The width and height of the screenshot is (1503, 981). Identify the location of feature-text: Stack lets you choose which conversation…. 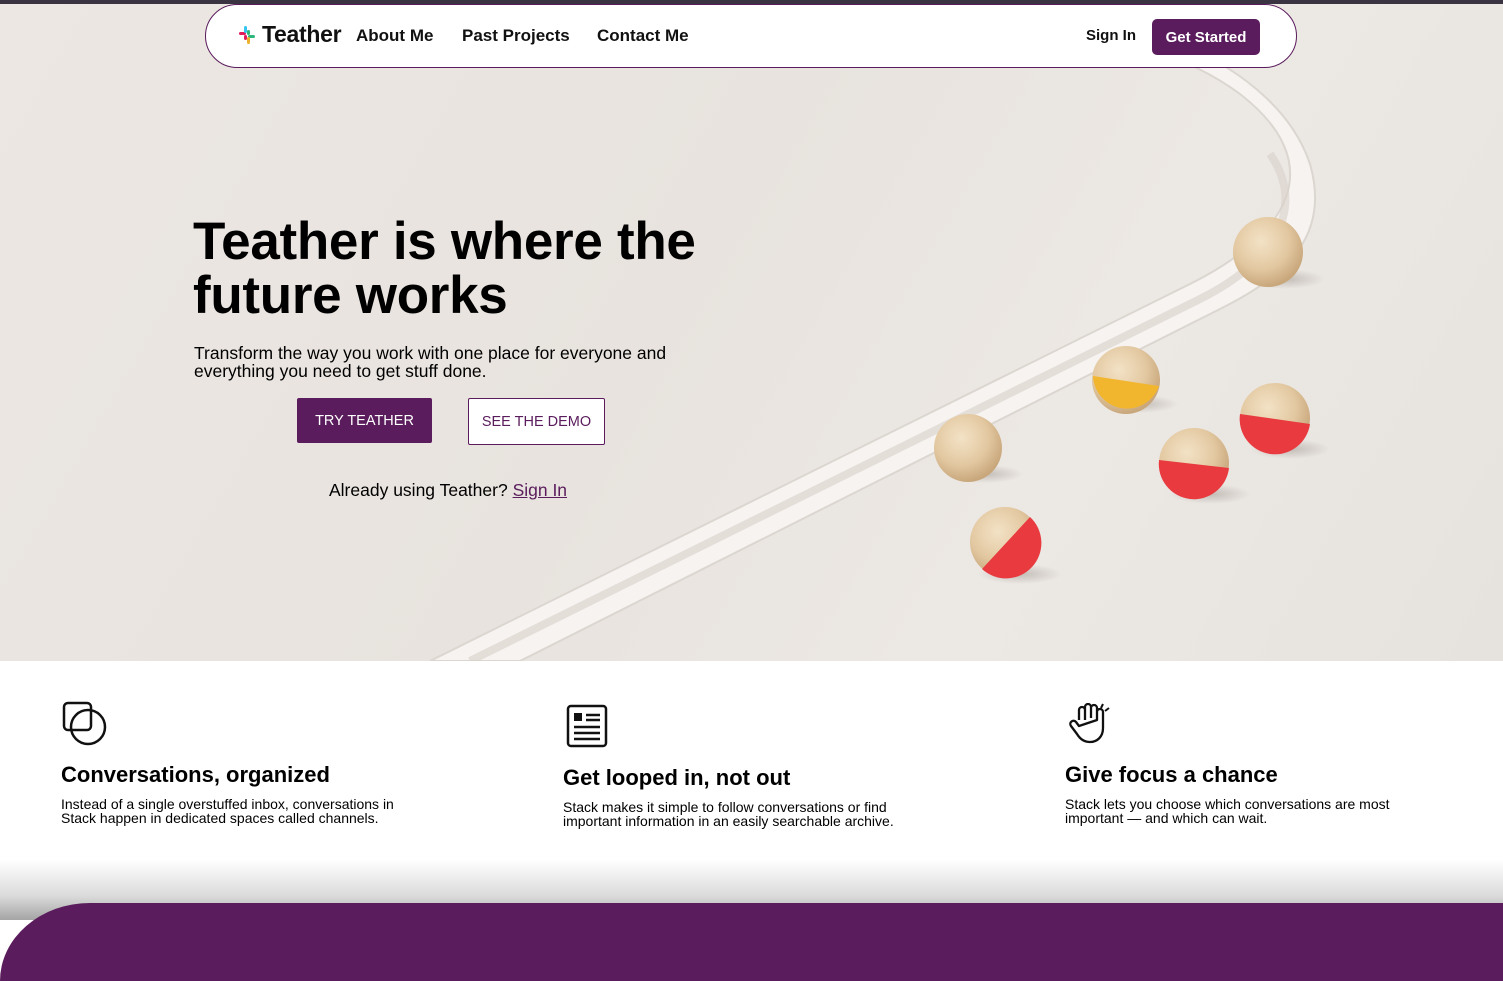
(1227, 811).